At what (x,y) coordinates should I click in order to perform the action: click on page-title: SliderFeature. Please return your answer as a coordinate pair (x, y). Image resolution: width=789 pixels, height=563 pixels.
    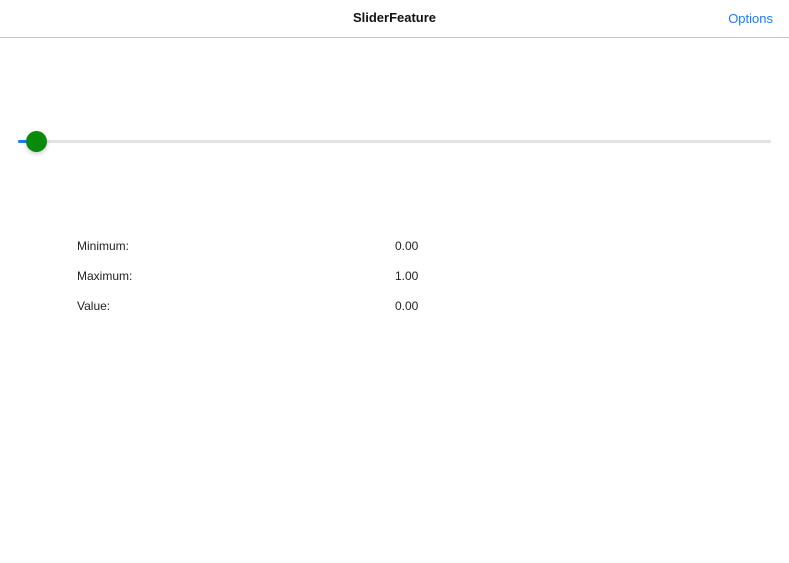
    Looking at the image, I should click on (394, 17).